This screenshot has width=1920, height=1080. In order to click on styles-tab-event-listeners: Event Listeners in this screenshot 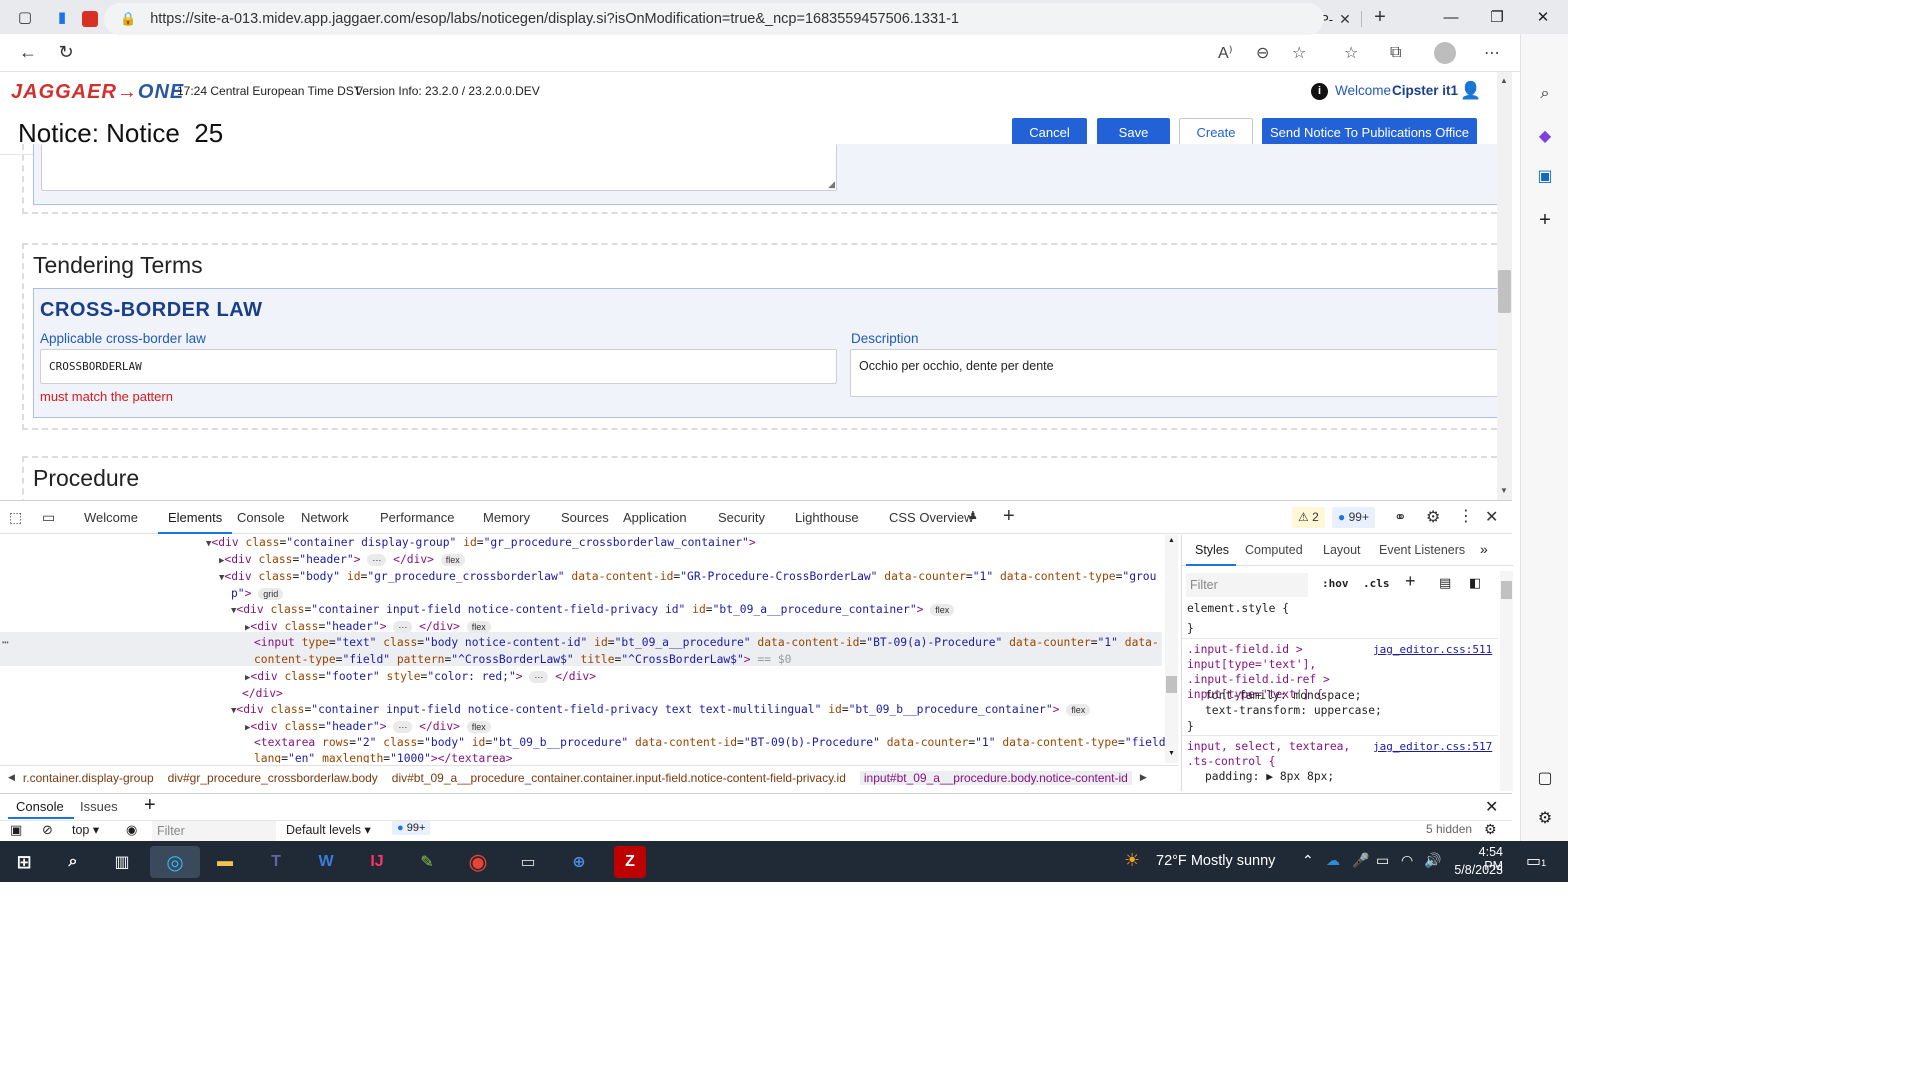, I will do `click(1422, 550)`.